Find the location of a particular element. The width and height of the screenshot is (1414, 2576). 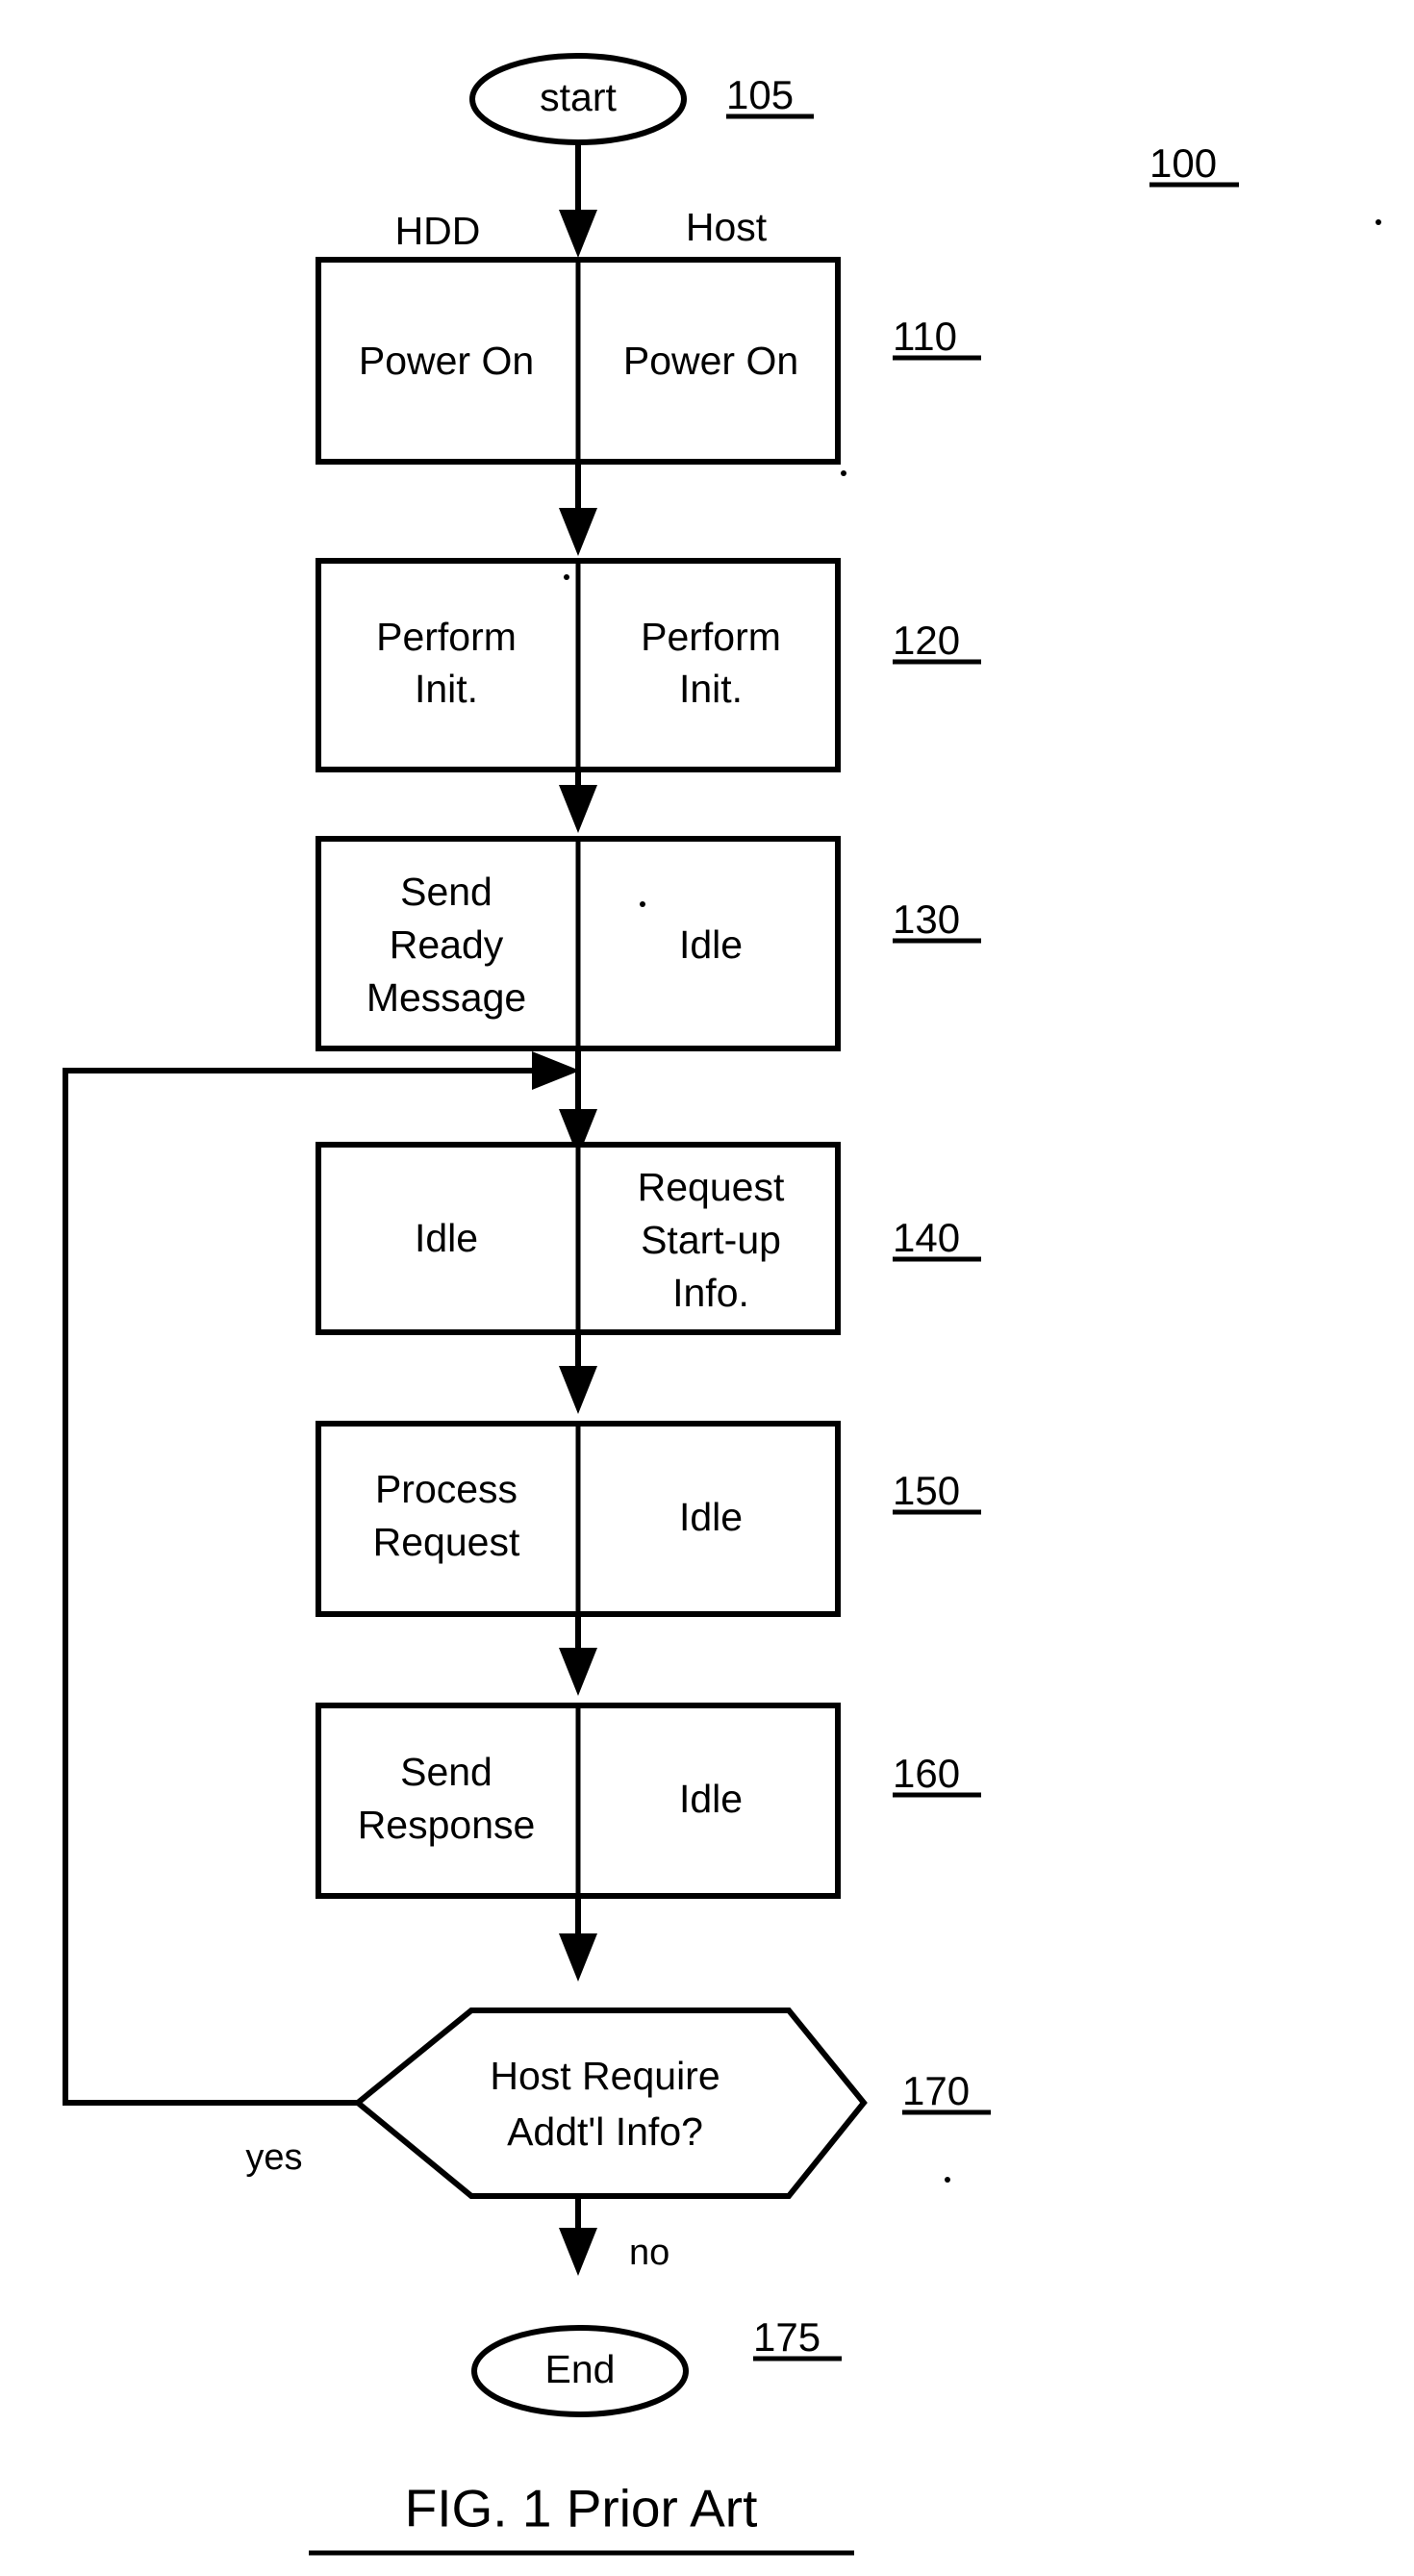

step-120-right-line-0: Perform is located at coordinates (711, 637).